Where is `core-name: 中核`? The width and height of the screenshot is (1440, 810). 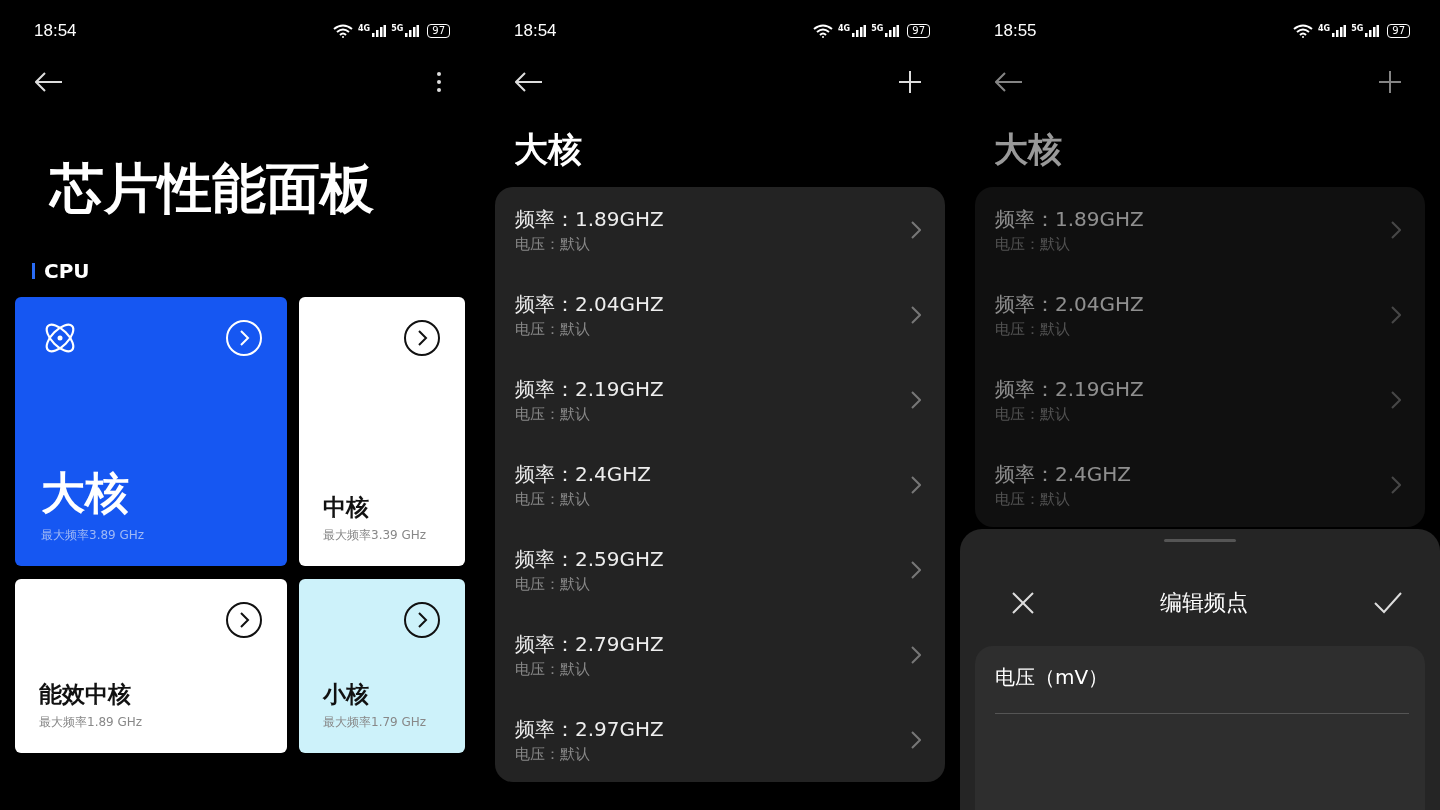
core-name: 中核 is located at coordinates (346, 507).